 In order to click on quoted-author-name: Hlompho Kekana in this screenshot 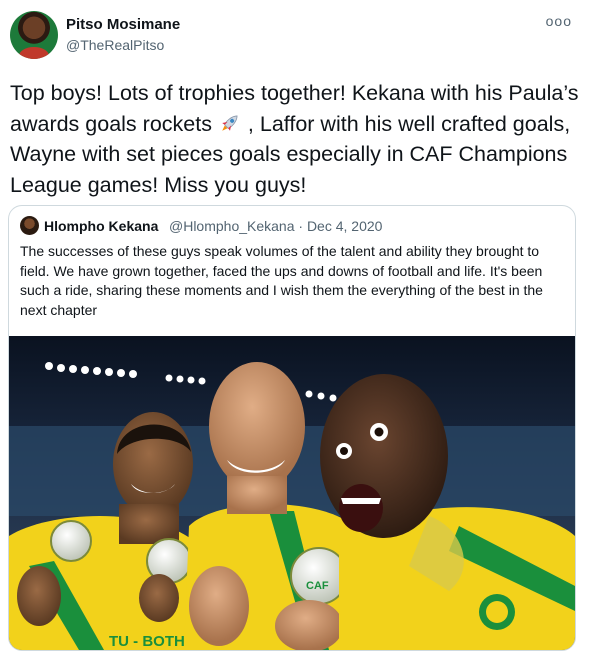, I will do `click(101, 226)`.